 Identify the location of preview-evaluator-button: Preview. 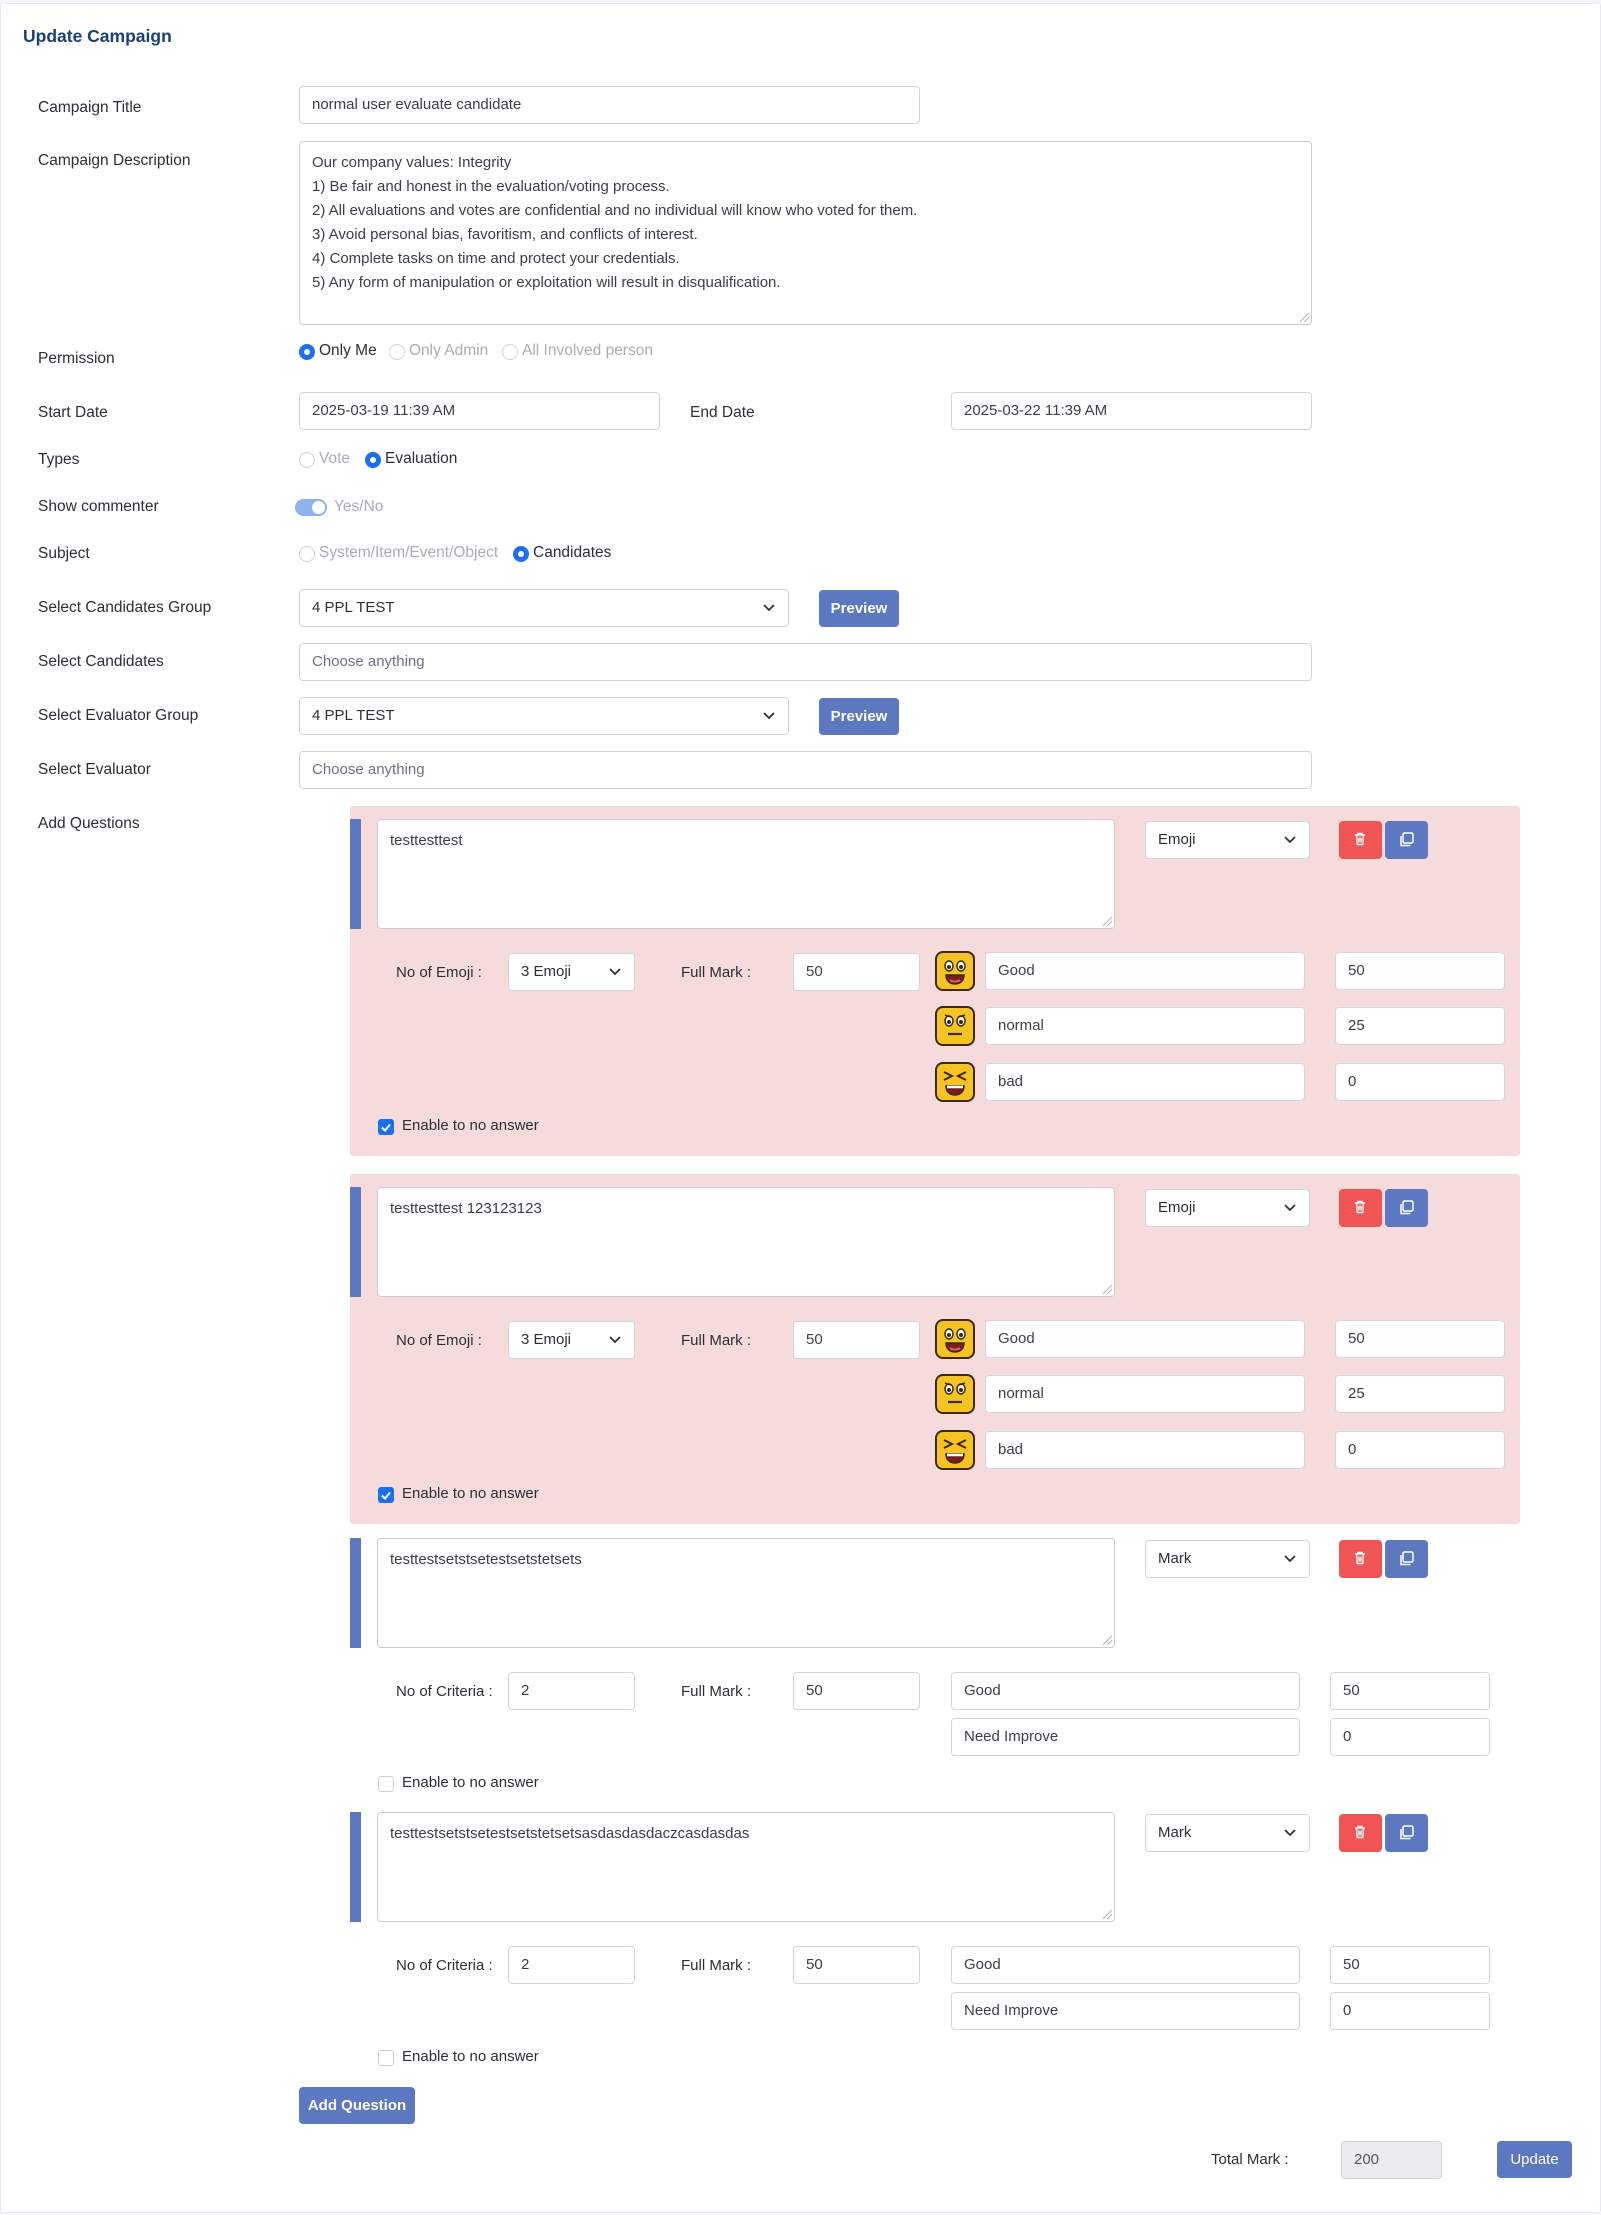
(859, 716).